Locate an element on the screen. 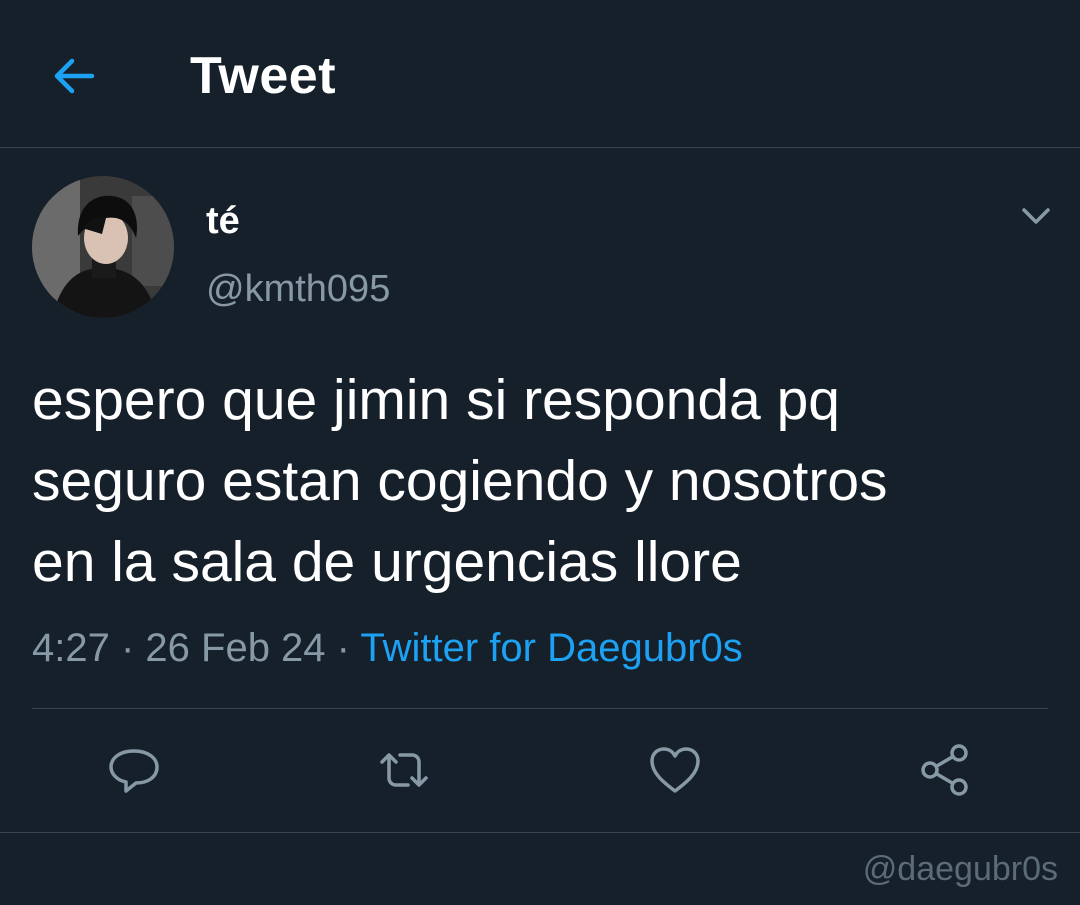 The height and width of the screenshot is (905, 1080). avatar-image is located at coordinates (103, 247).